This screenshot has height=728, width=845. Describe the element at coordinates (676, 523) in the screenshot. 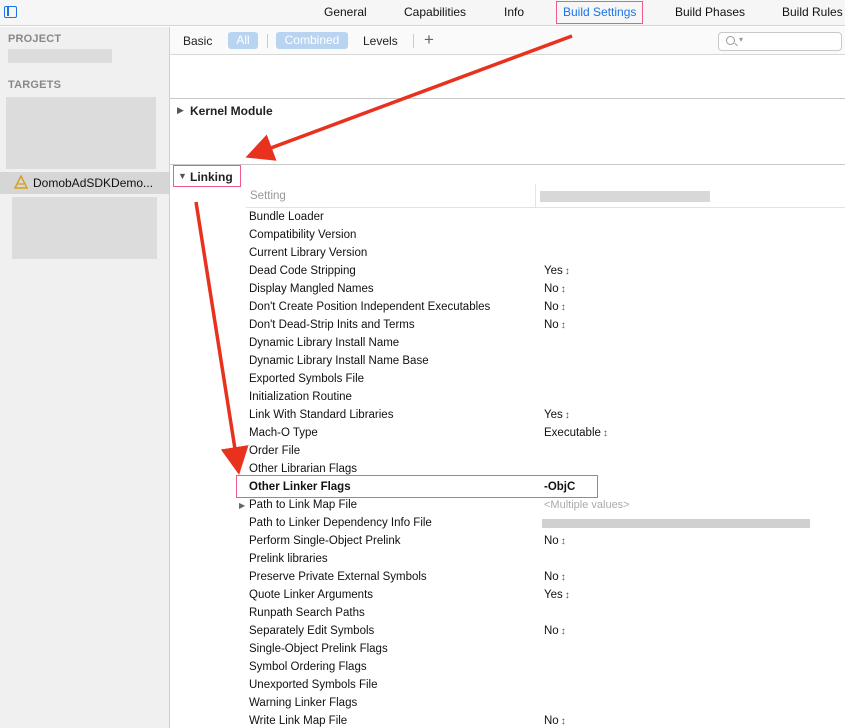

I see `setting-value-redacted` at that location.